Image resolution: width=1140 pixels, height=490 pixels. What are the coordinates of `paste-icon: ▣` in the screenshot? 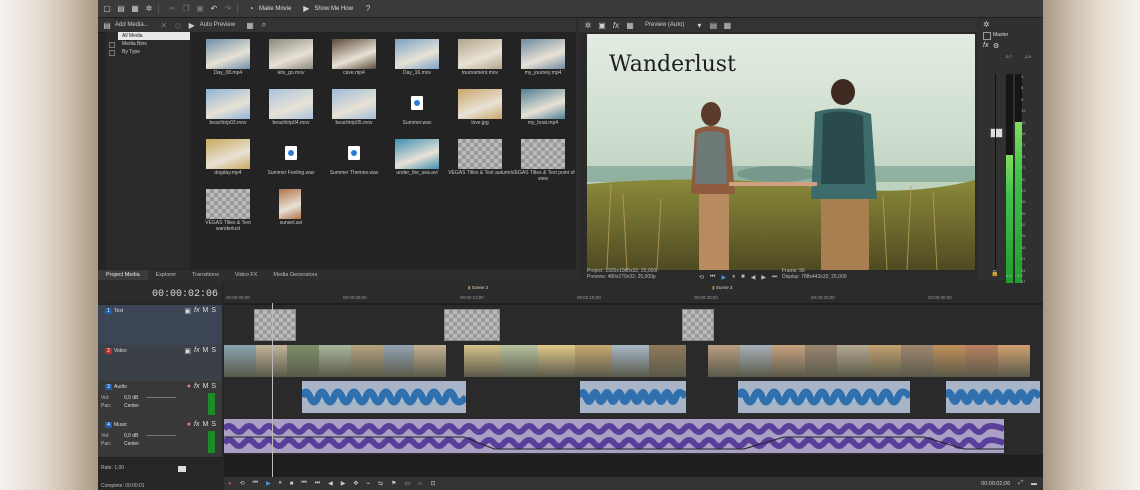 It's located at (200, 9).